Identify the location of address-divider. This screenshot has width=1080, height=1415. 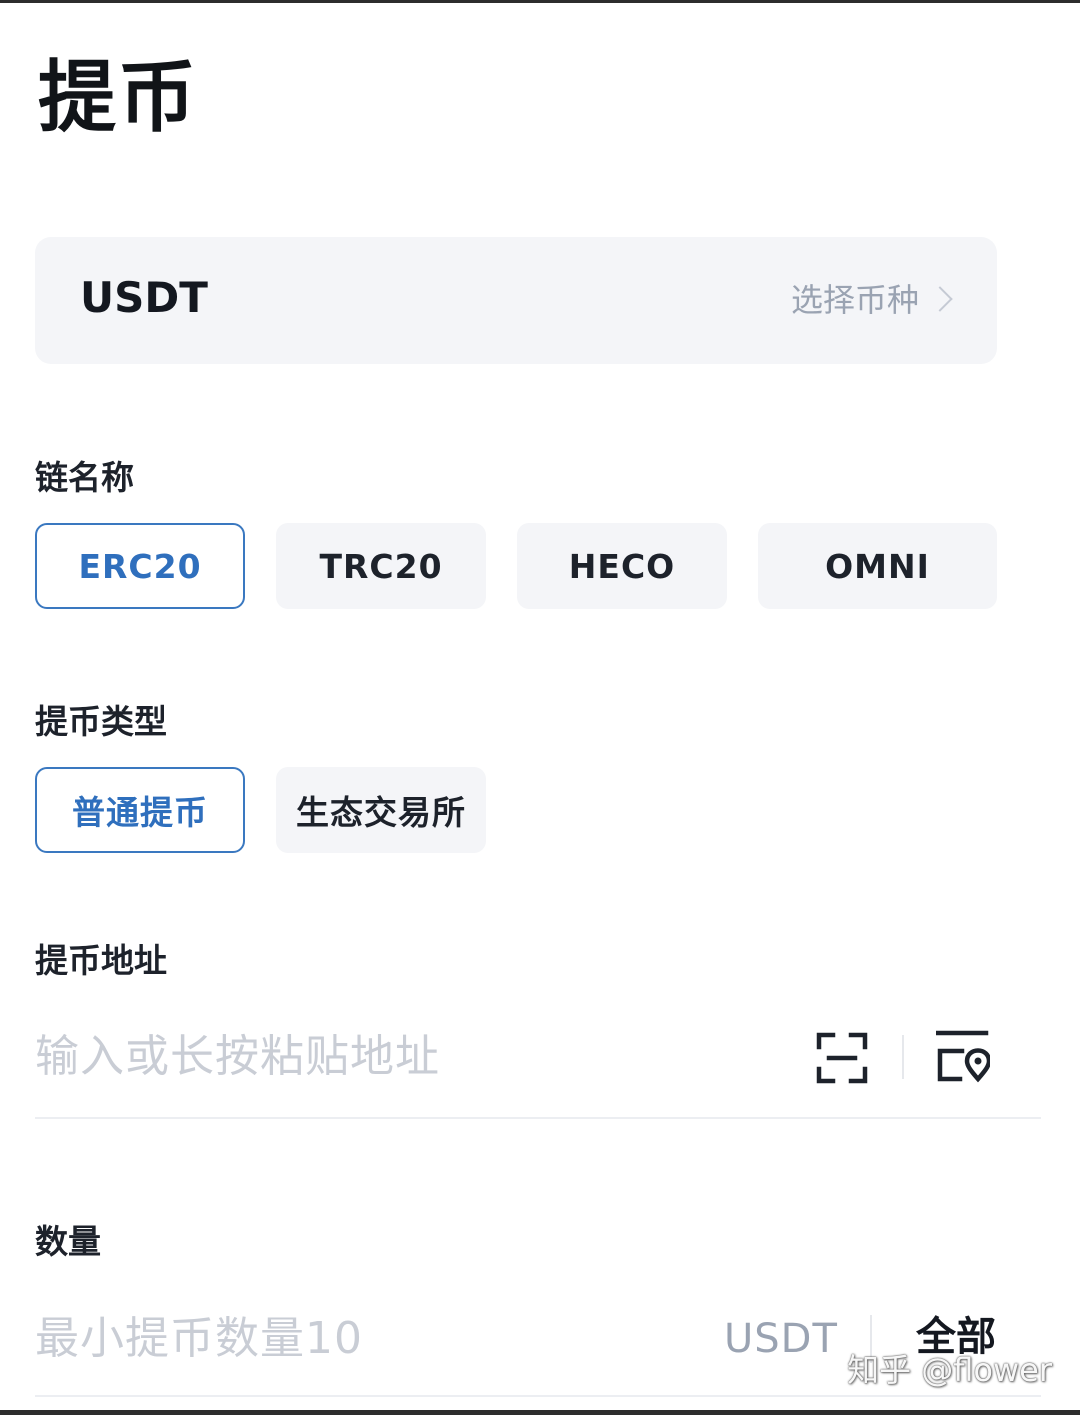
(538, 1118).